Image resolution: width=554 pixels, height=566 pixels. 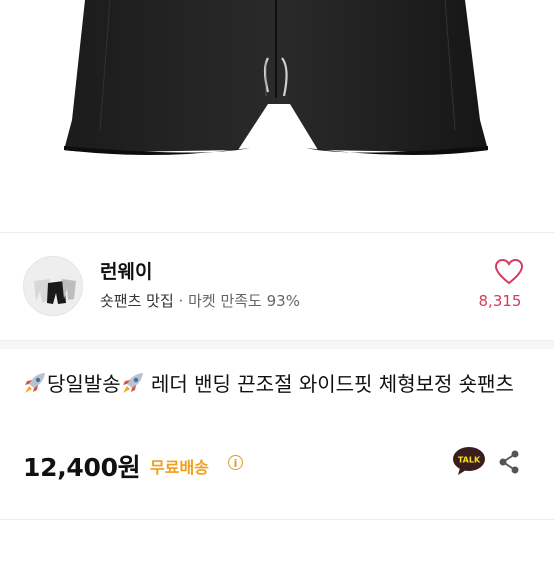 I want to click on section-separator, so click(x=277, y=344).